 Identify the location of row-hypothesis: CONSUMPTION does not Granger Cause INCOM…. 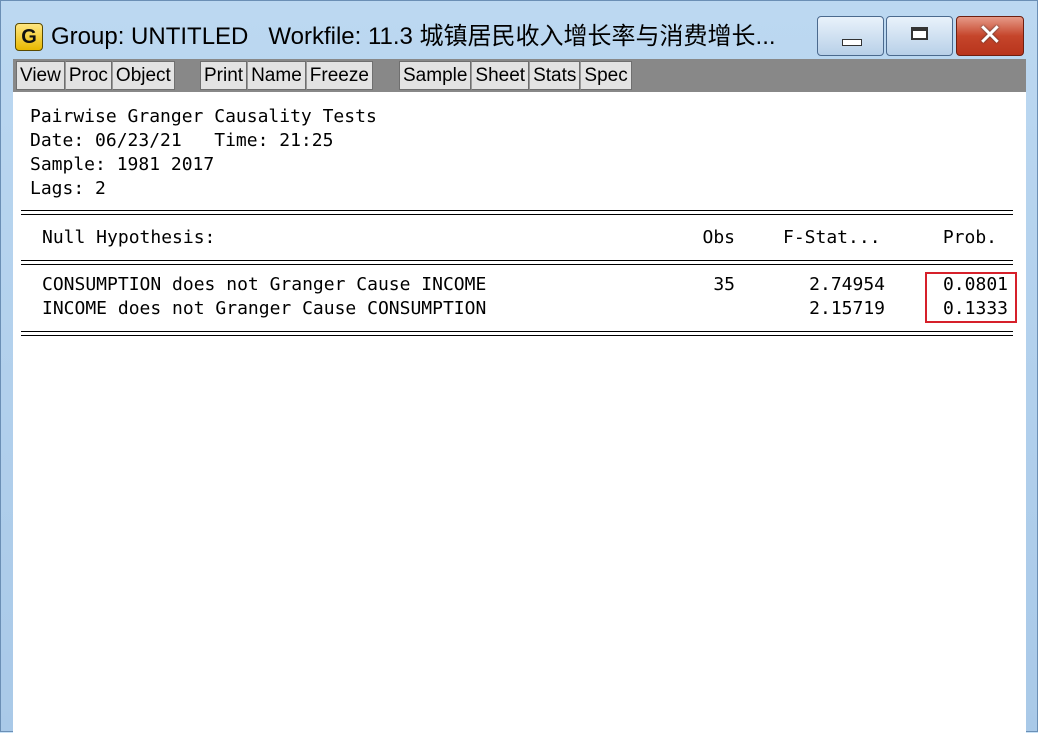
(264, 284).